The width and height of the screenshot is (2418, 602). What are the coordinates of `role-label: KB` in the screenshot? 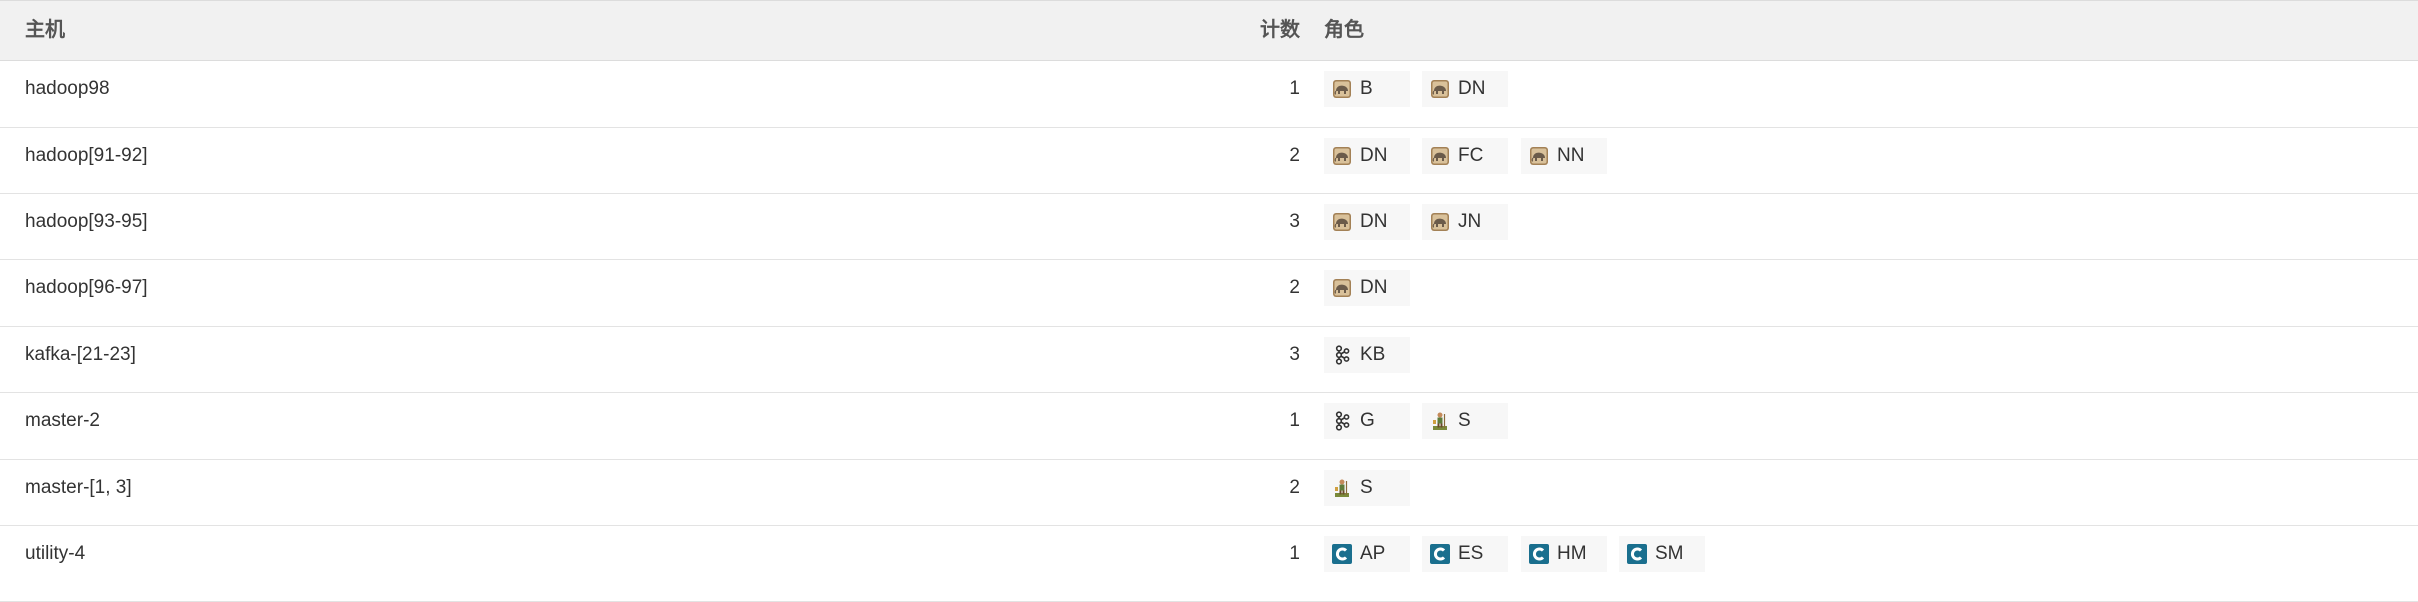 It's located at (1373, 354).